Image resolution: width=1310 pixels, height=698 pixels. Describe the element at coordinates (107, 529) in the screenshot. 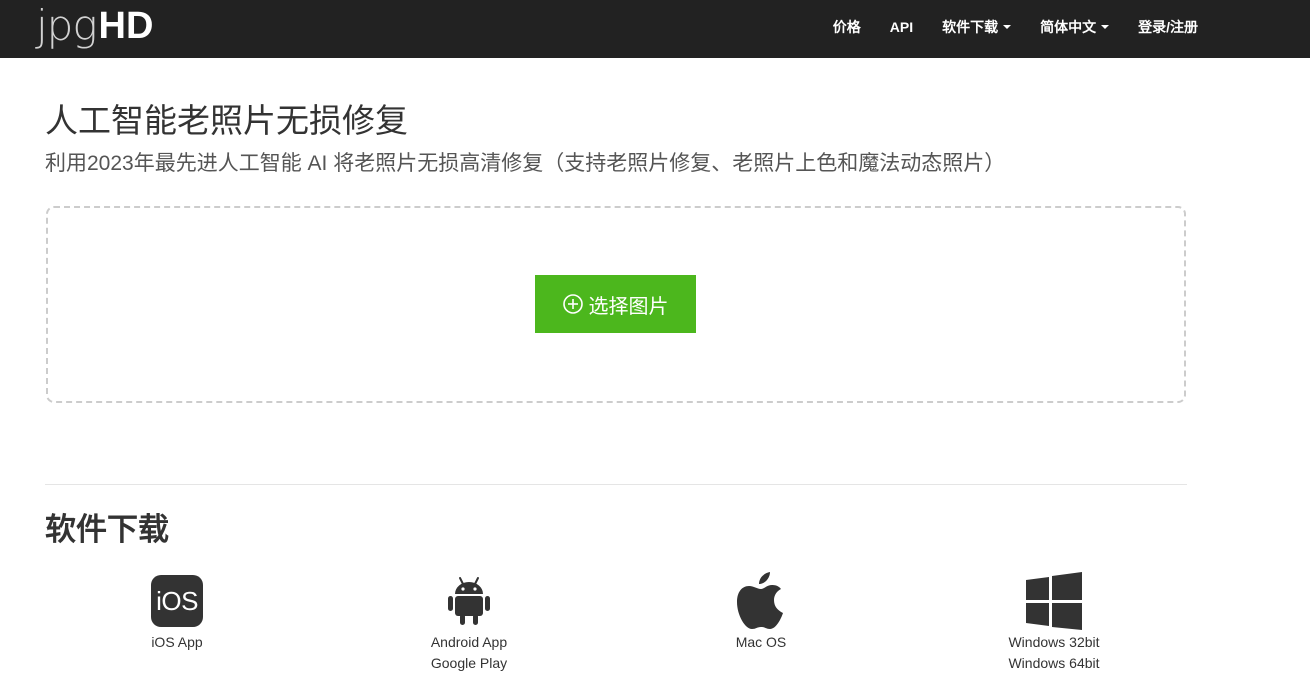

I see `downloads-section-title: 软件下载` at that location.